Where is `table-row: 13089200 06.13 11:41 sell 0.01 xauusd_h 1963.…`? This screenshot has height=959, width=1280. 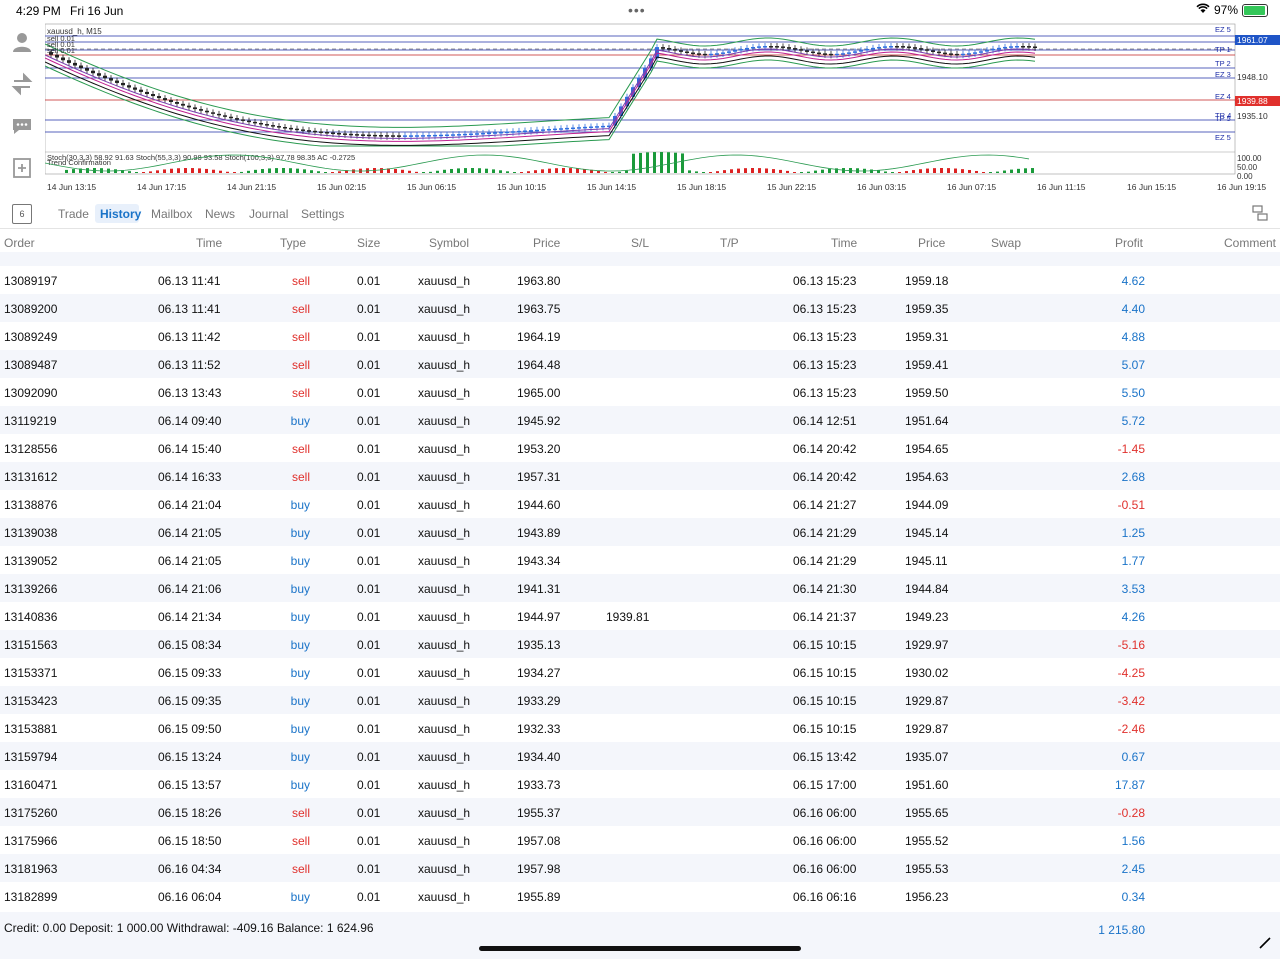 table-row: 13089200 06.13 11:41 sell 0.01 xauusd_h 1963.… is located at coordinates (640, 308).